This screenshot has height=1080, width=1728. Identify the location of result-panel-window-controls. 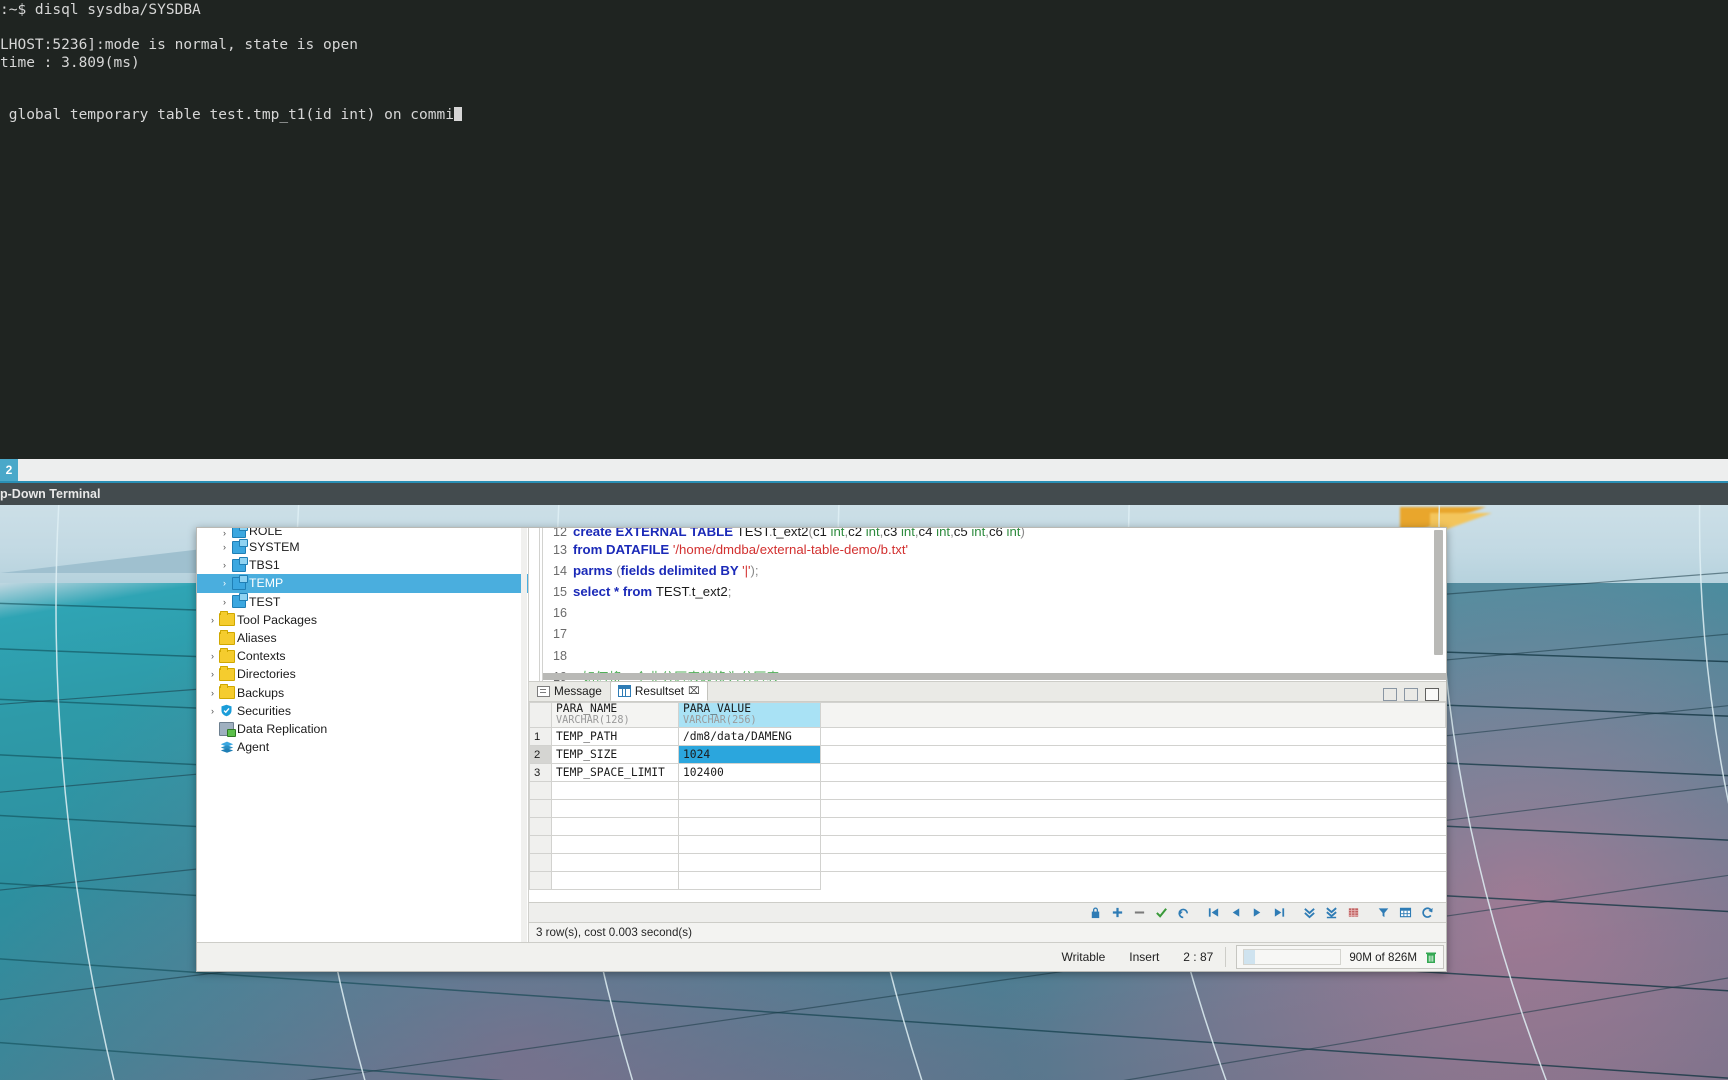
(1414, 694).